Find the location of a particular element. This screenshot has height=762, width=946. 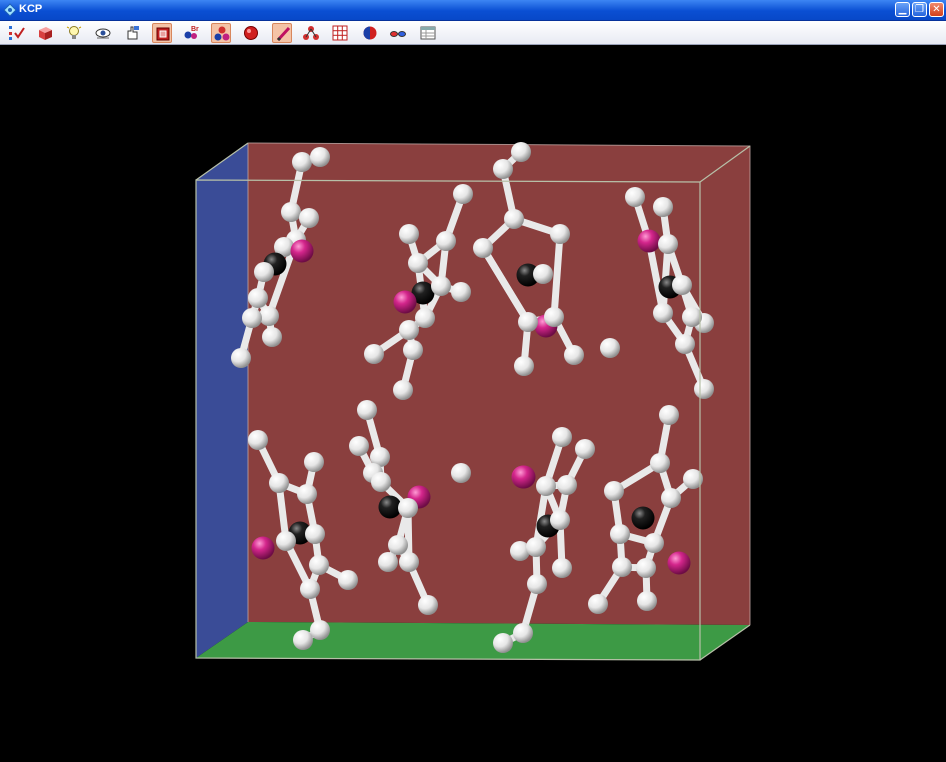

maximize-button: ❐ is located at coordinates (919, 9).